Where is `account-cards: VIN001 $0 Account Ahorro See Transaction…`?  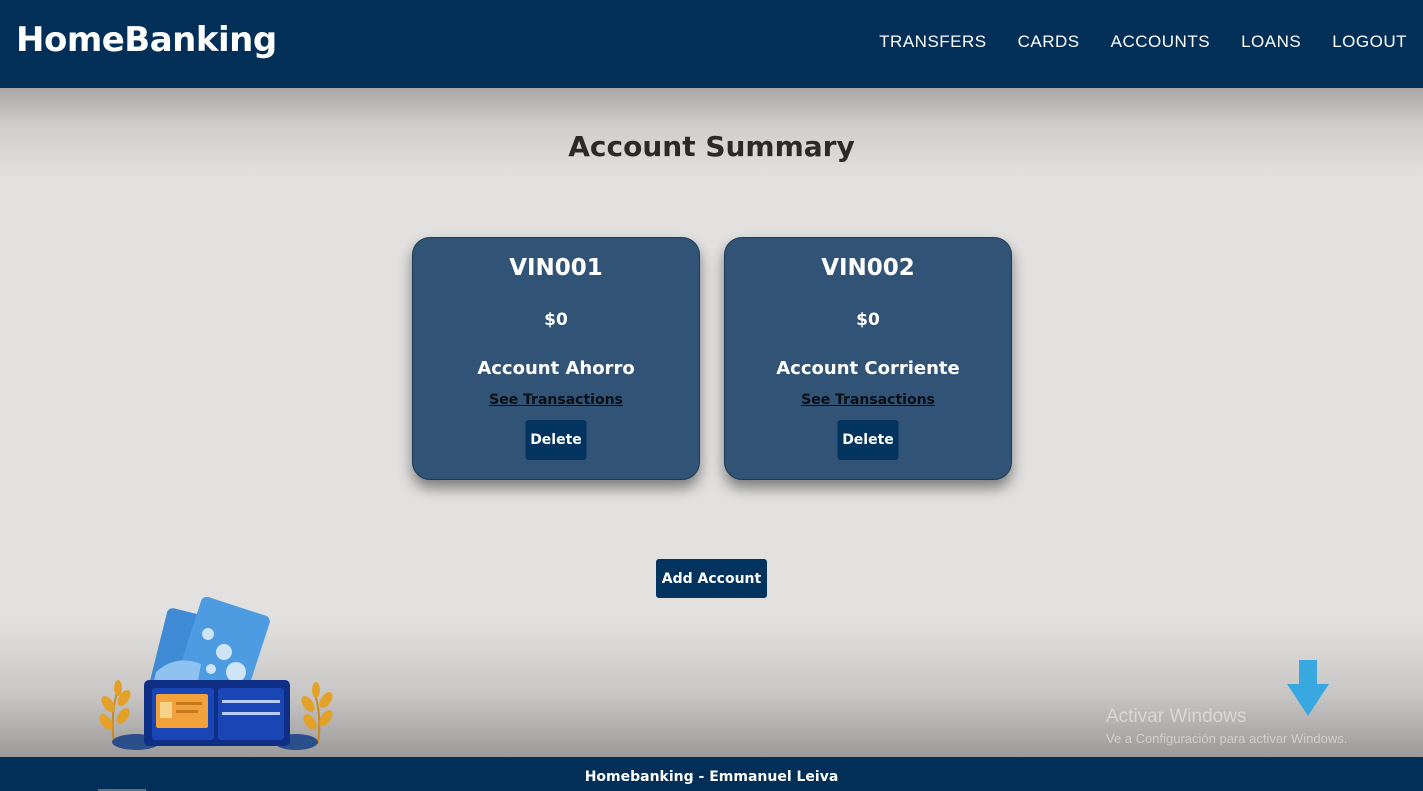 account-cards: VIN001 $0 Account Ahorro See Transaction… is located at coordinates (712, 358).